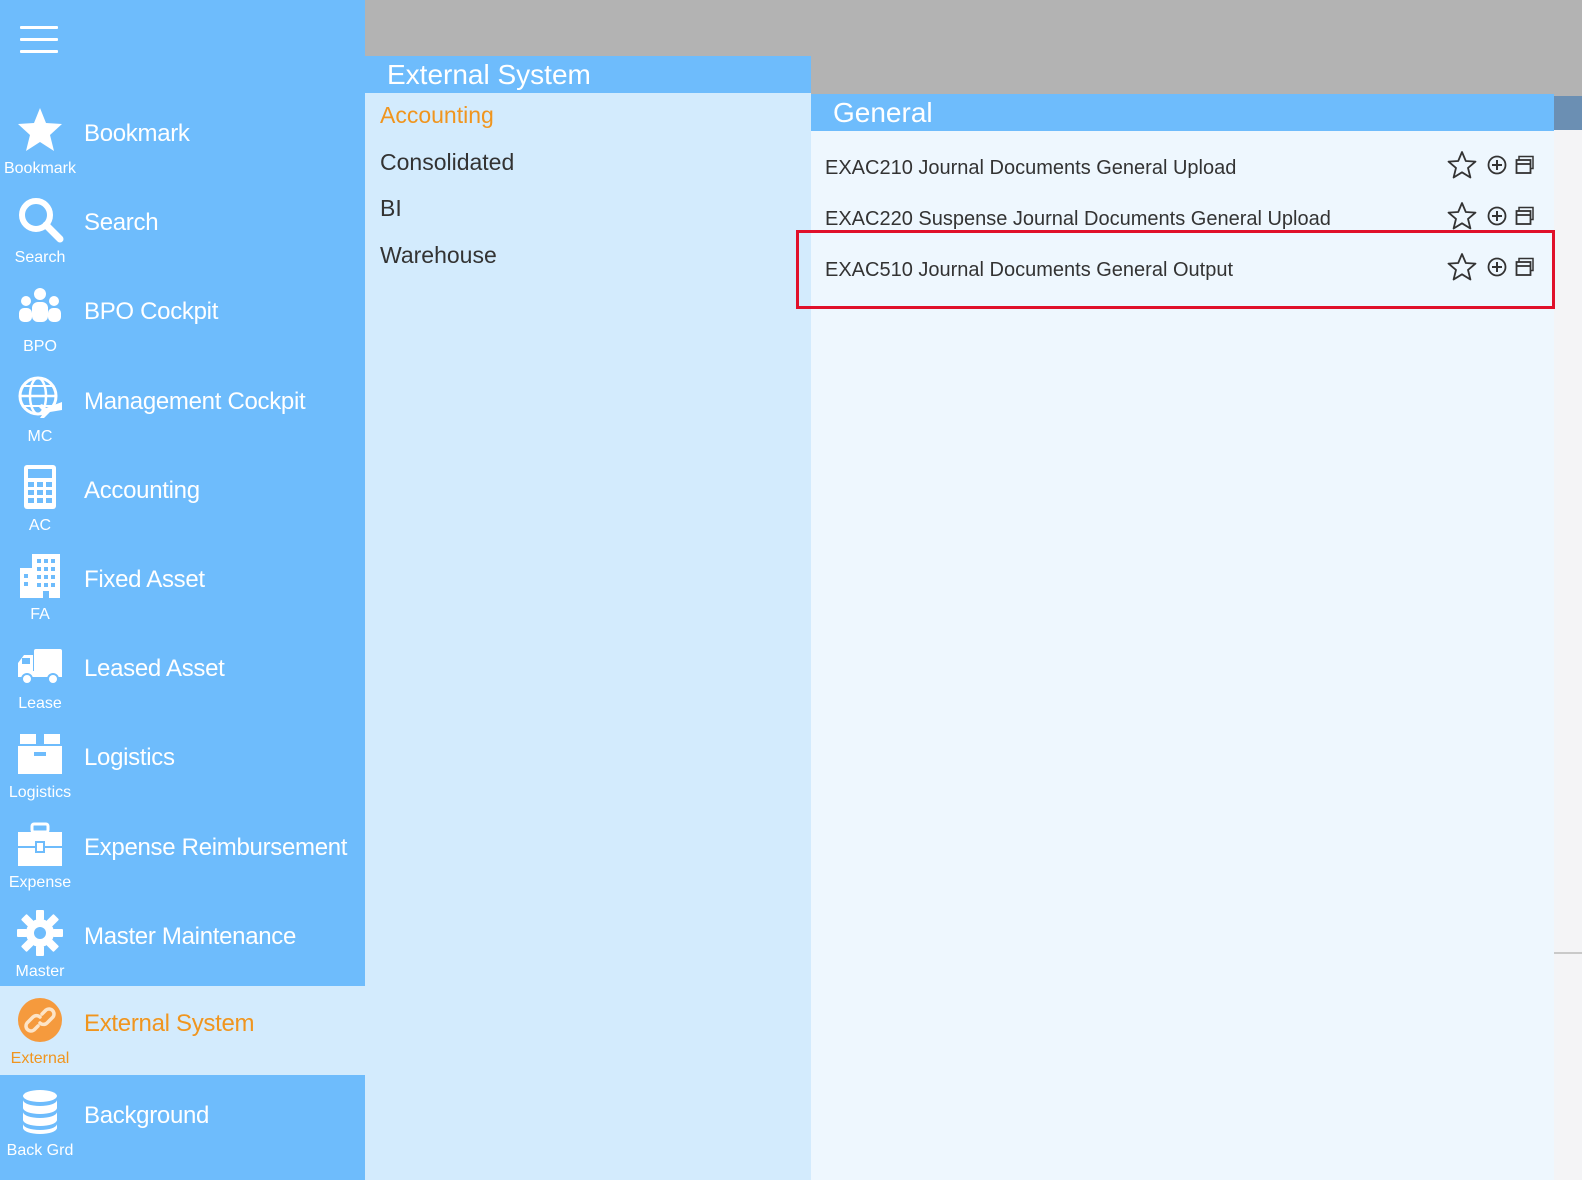  I want to click on sidebar-item-leased-asset: Lease Leased Asset, so click(182, 675).